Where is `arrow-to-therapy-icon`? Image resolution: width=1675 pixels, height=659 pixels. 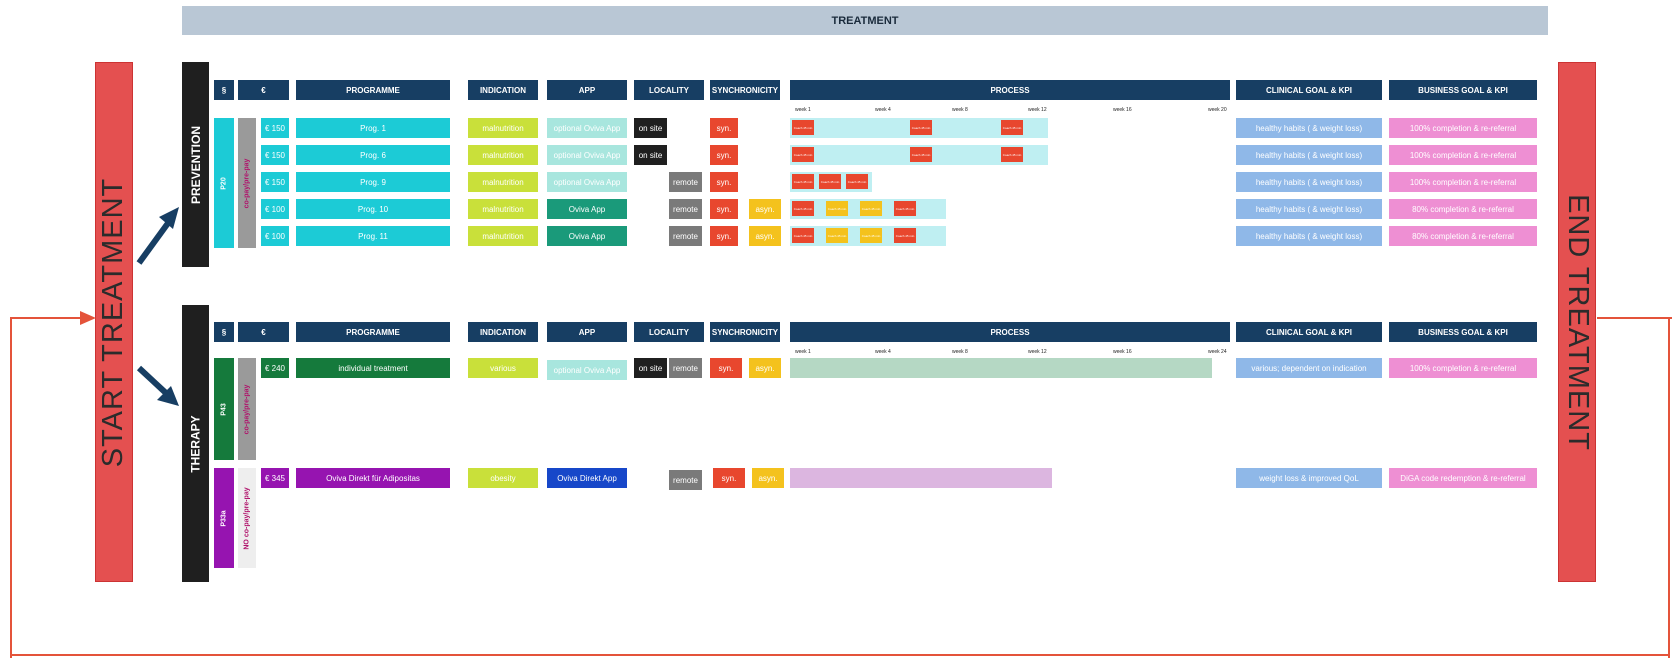
arrow-to-therapy-icon is located at coordinates (157, 385).